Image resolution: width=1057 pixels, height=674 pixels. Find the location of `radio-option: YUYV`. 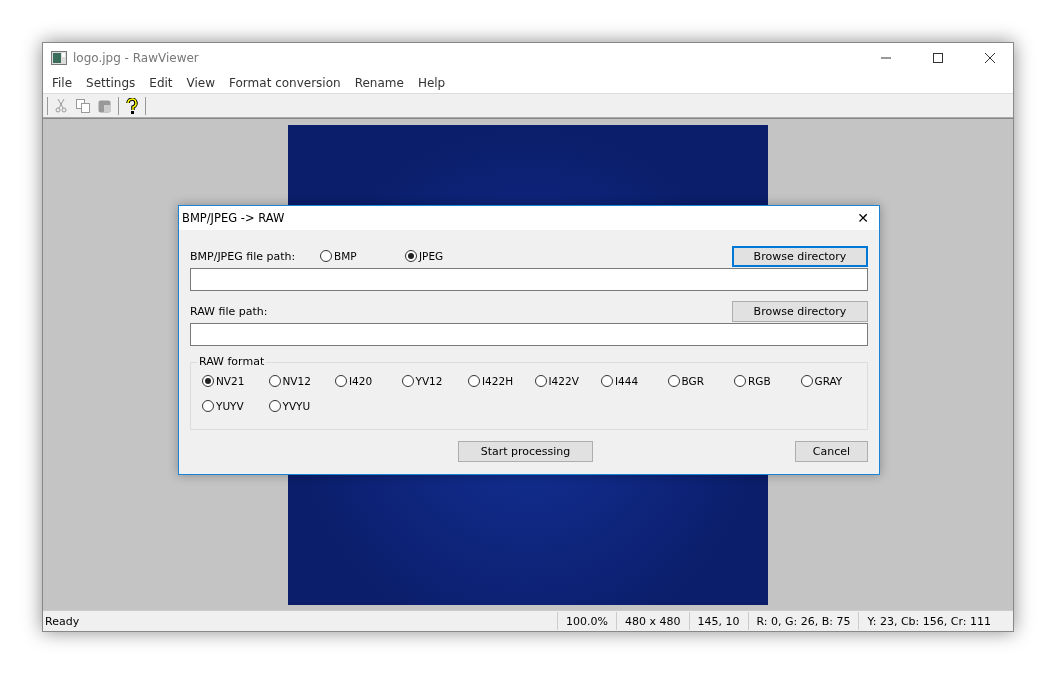

radio-option: YUYV is located at coordinates (235, 406).